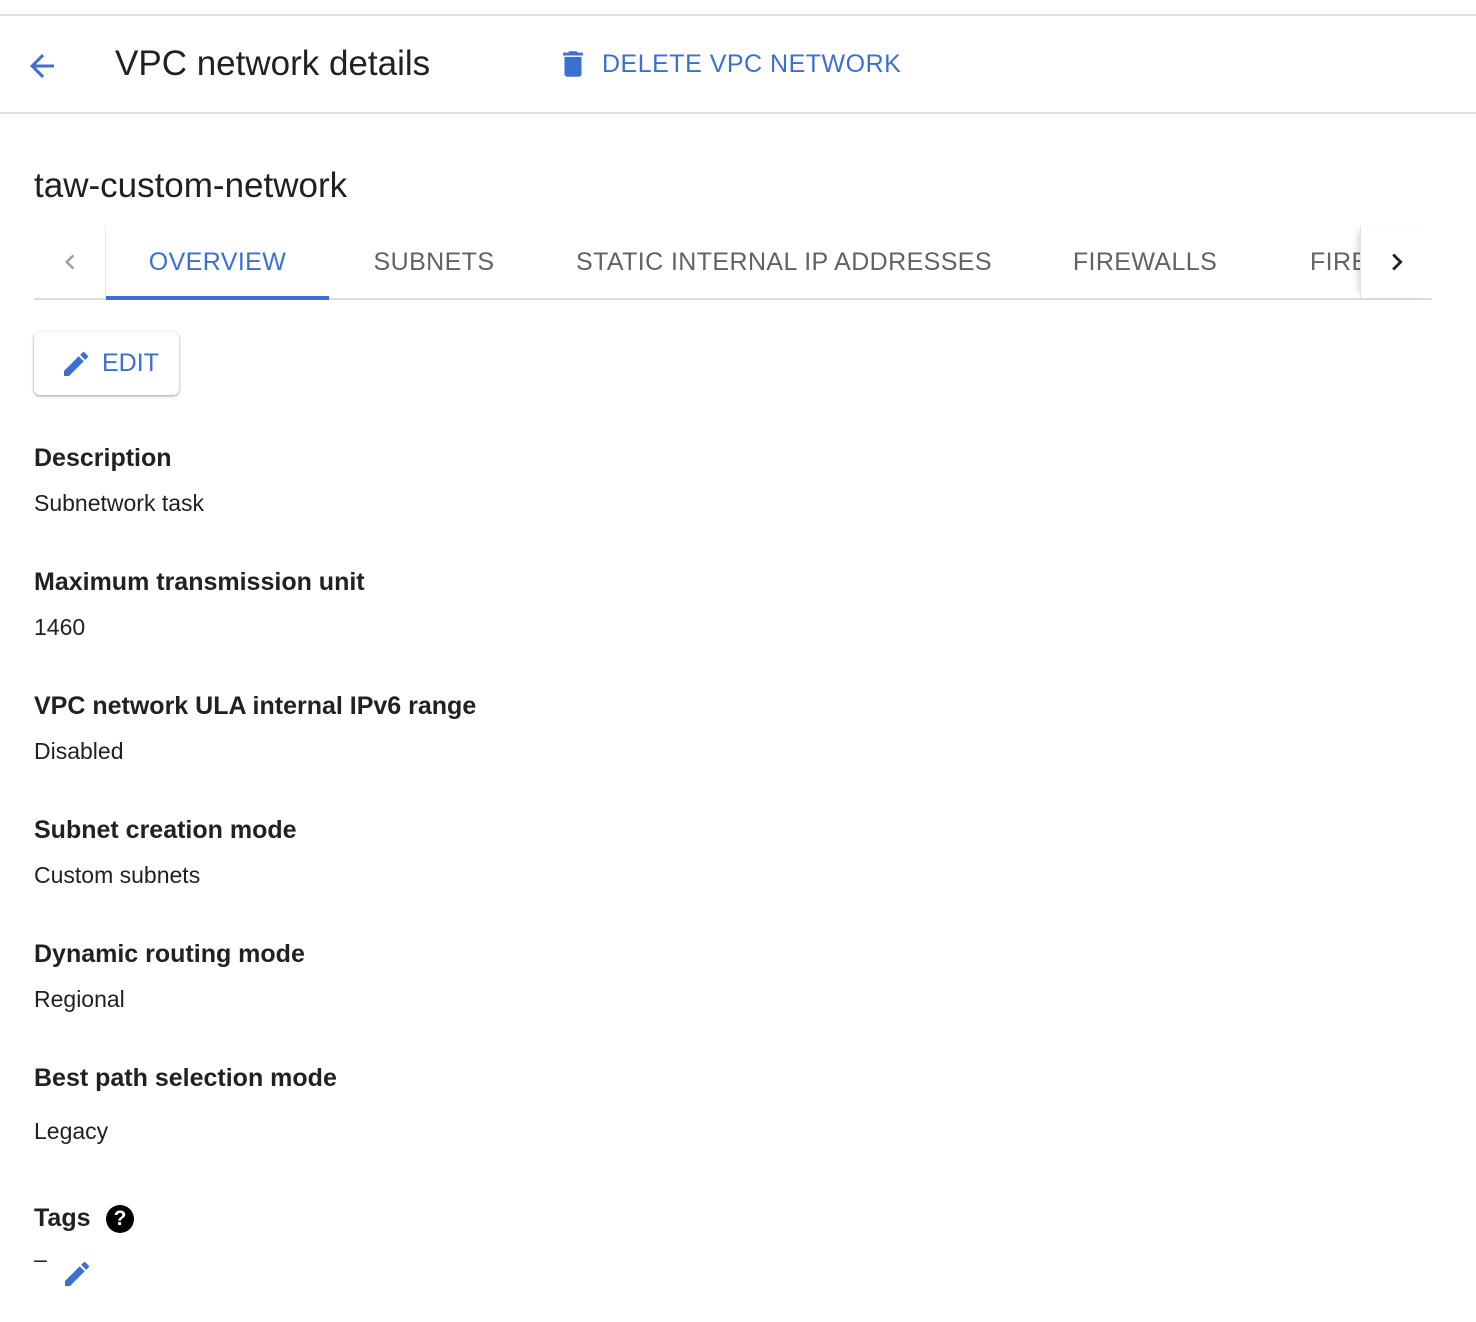 The image size is (1476, 1322). Describe the element at coordinates (434, 262) in the screenshot. I see `tab-subnets: SUBNETS` at that location.